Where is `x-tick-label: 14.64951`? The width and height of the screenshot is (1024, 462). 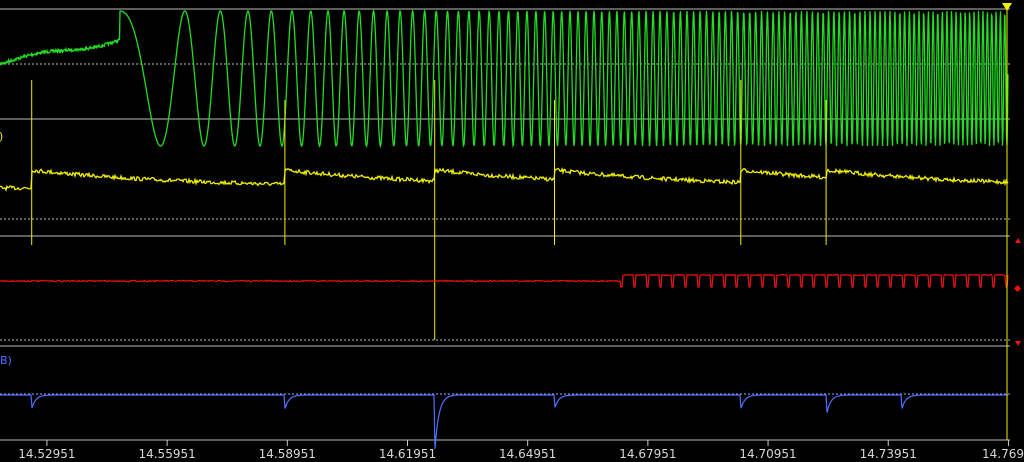
x-tick-label: 14.64951 is located at coordinates (527, 454).